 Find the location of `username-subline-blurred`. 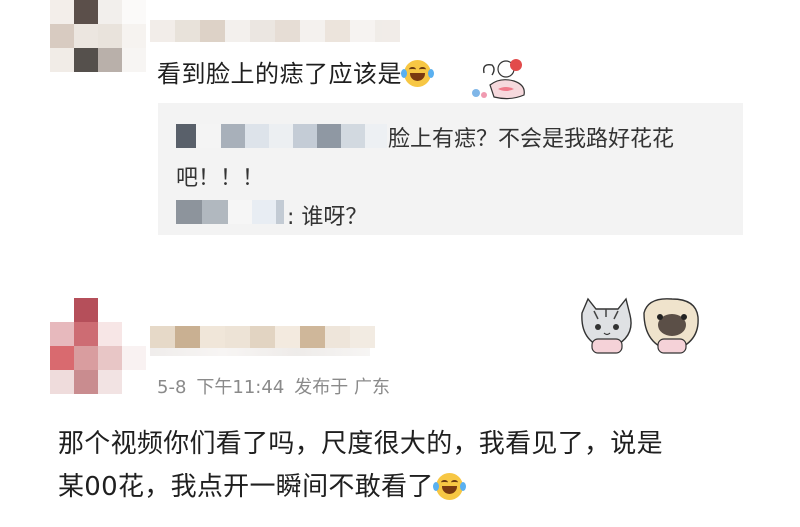

username-subline-blurred is located at coordinates (260, 352).